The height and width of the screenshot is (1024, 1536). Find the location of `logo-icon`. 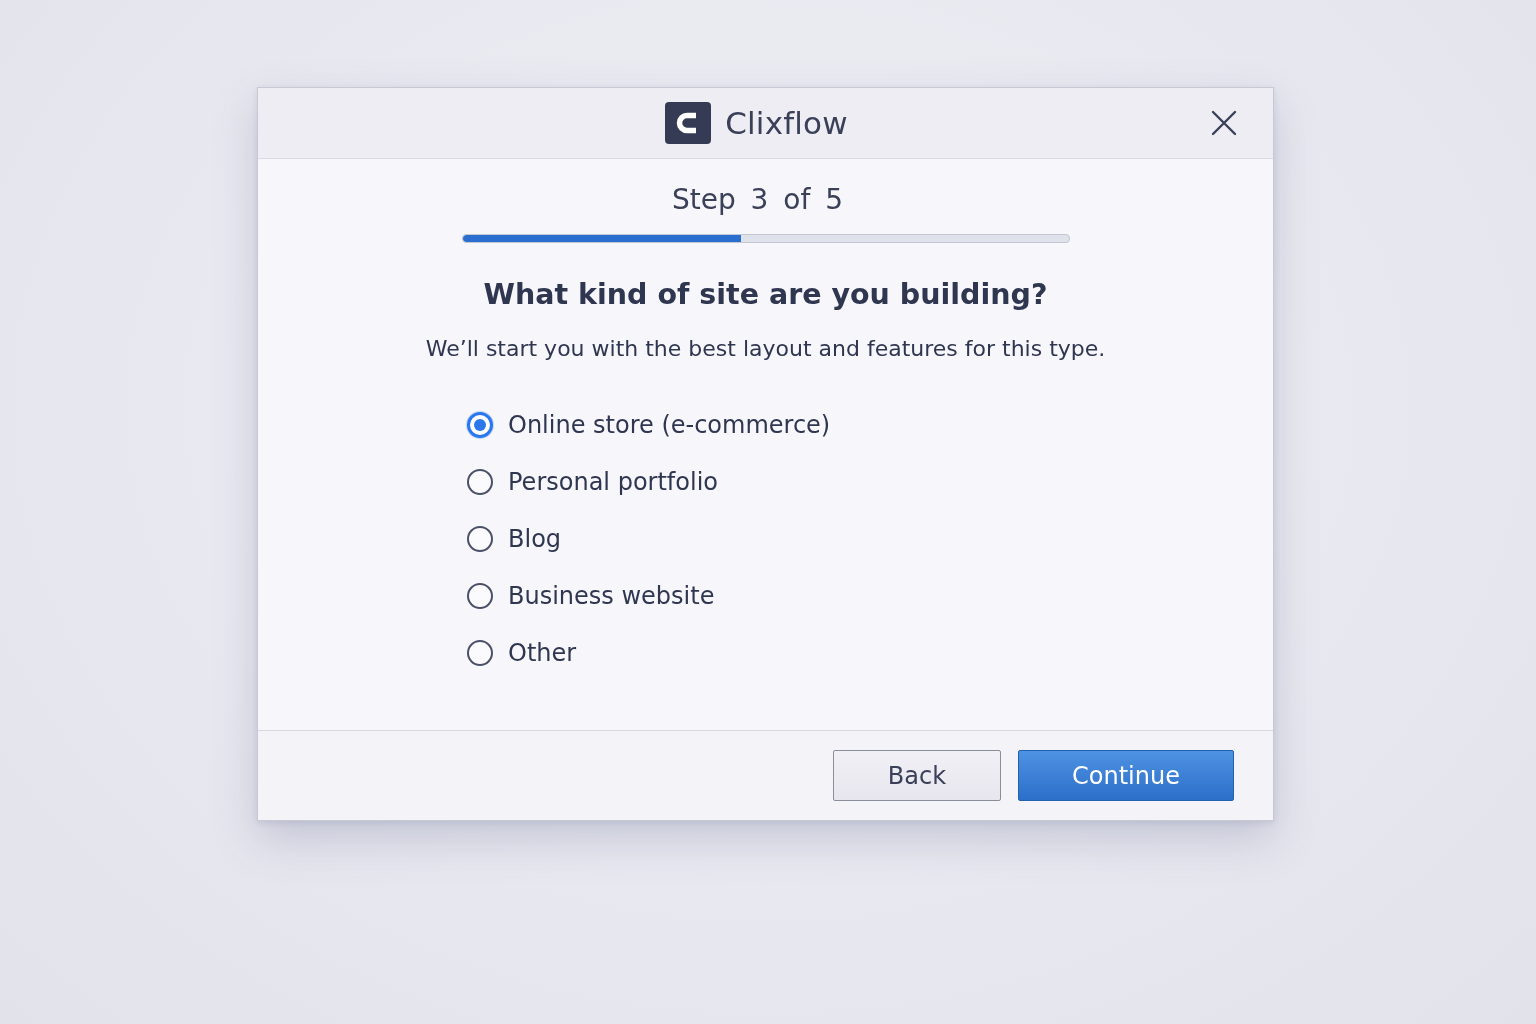

logo-icon is located at coordinates (688, 123).